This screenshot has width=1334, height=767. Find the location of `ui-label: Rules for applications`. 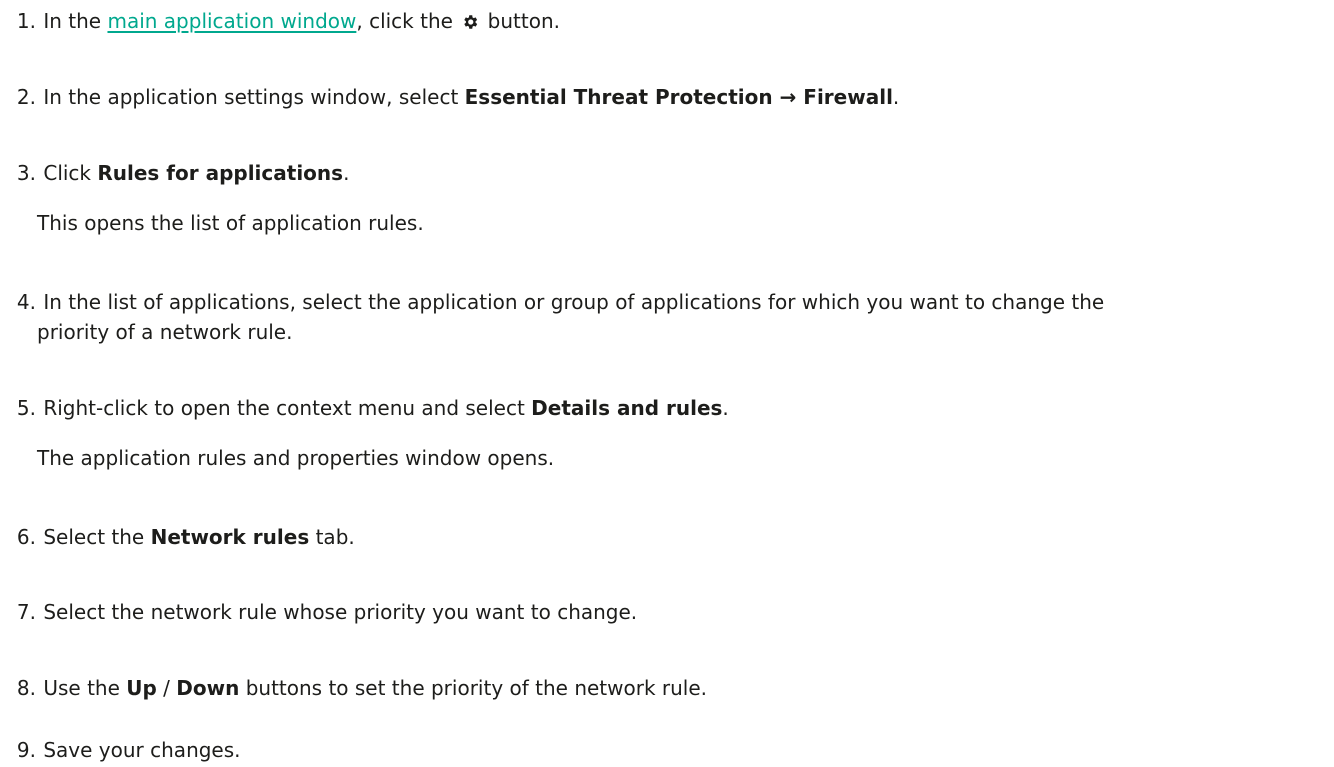

ui-label: Rules for applications is located at coordinates (220, 173).